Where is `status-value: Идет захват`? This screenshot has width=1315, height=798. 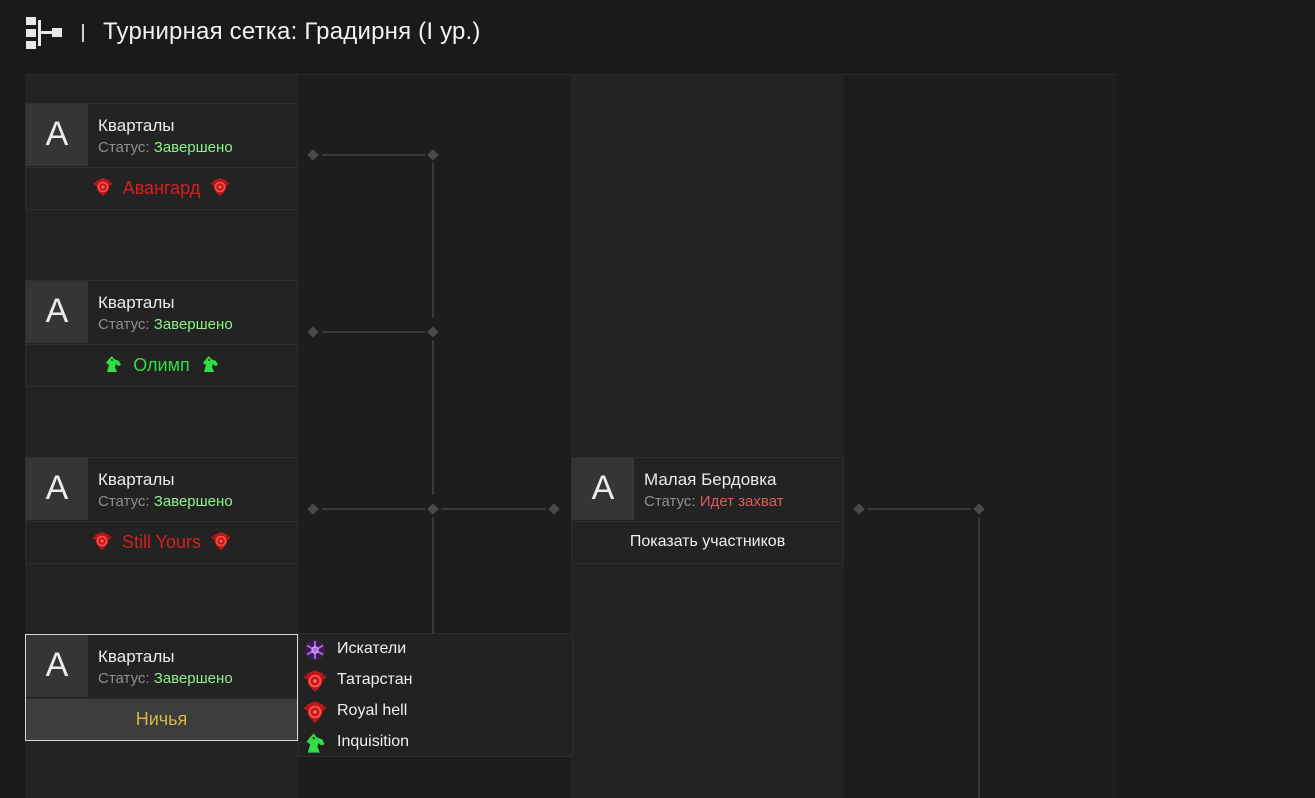
status-value: Идет захват is located at coordinates (741, 501).